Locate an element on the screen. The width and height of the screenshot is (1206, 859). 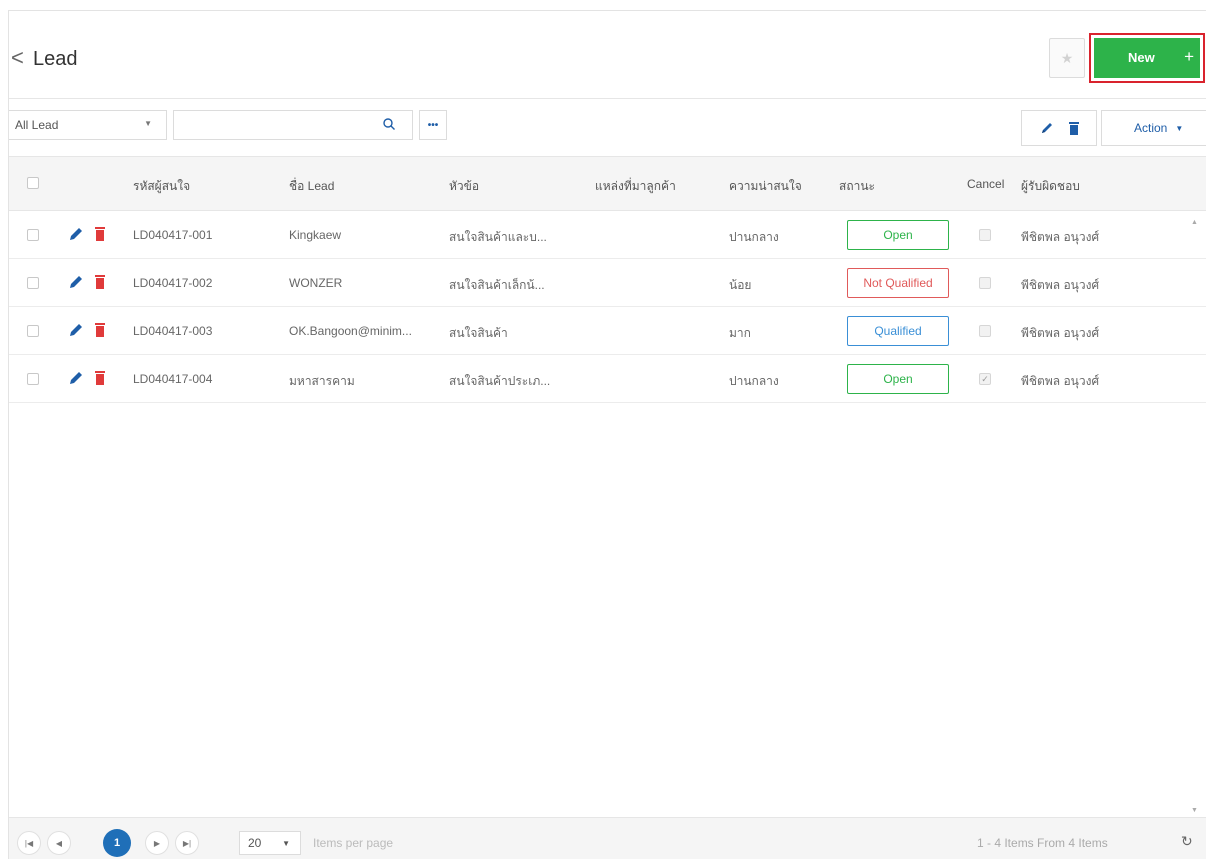
back-chevron-icon: < is located at coordinates (17, 58).